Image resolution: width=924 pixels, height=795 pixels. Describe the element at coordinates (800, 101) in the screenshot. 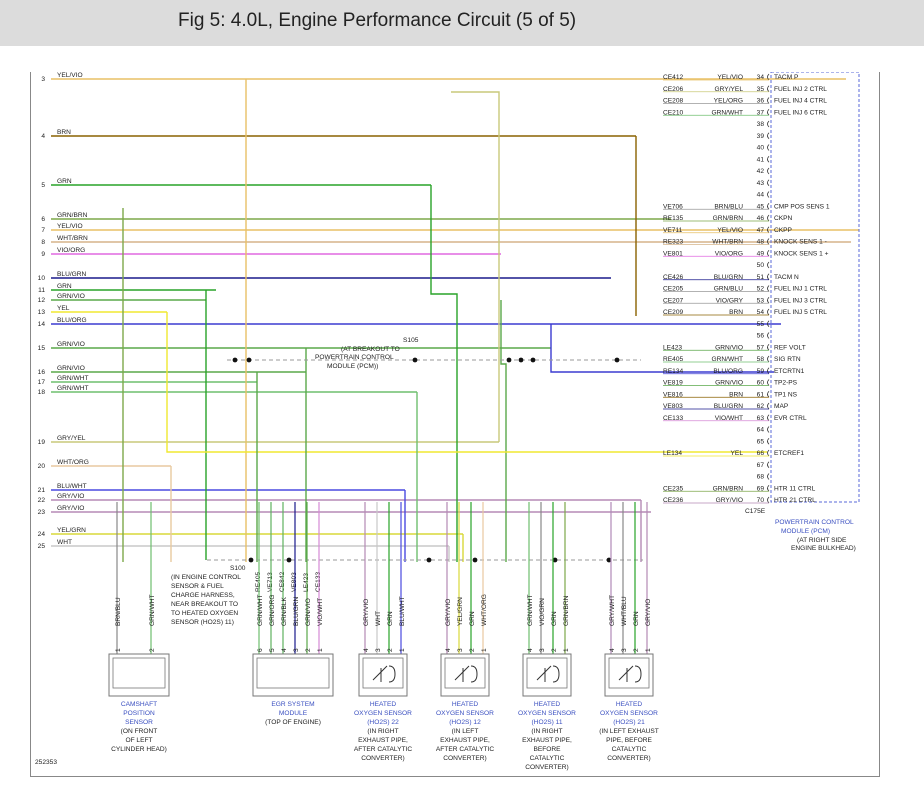

I see `pcm-pin-name: FUEL INJ 4 CTRL` at that location.